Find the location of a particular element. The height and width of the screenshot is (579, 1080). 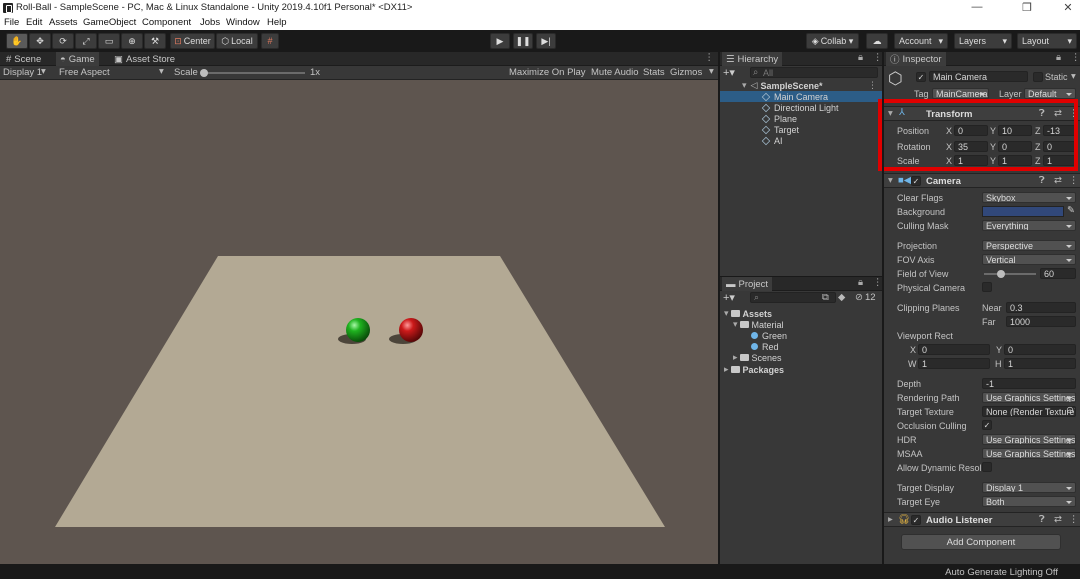

create-asset-button: +▾ is located at coordinates (729, 297).